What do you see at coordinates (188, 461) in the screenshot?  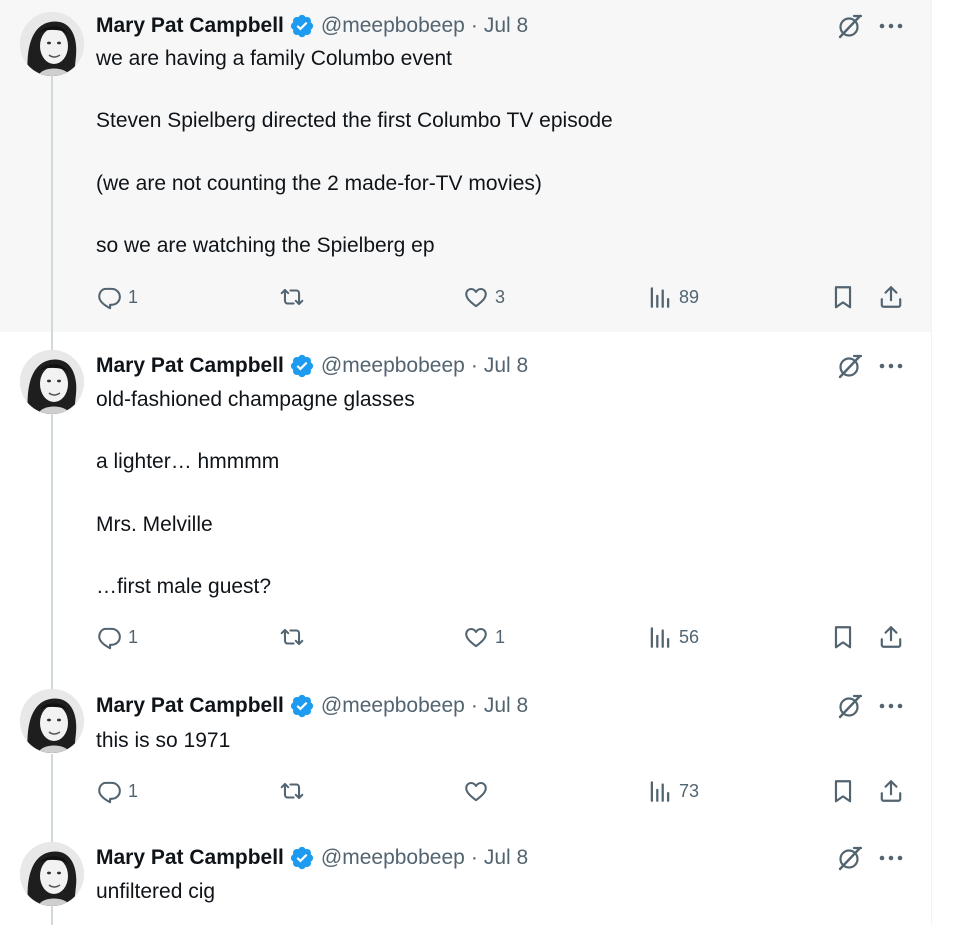 I see `tweet-text-line: a lighter… hmmmm` at bounding box center [188, 461].